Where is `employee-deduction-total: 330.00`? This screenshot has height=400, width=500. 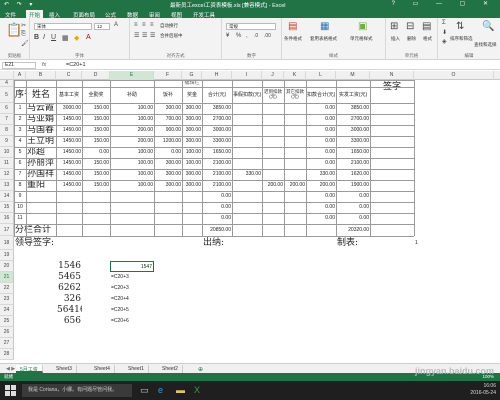 employee-deduction-total: 330.00 is located at coordinates (321, 174).